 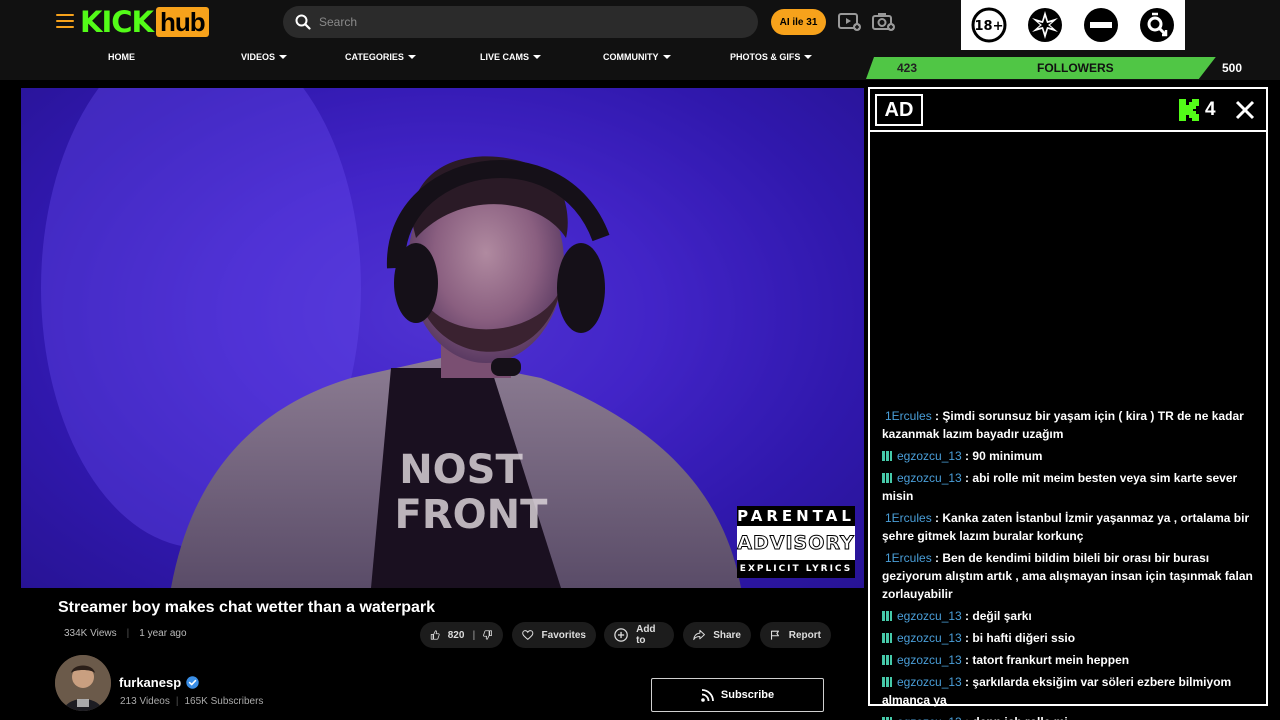 What do you see at coordinates (1072, 716) in the screenshot?
I see `chat-message: egzozcu_13 : denn ich rolle mi` at bounding box center [1072, 716].